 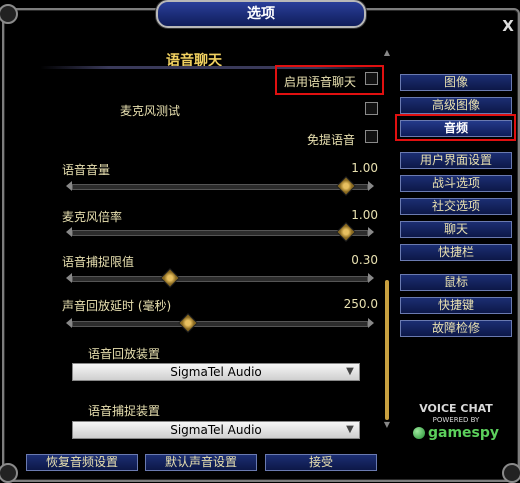 I want to click on nav-graphics: 图像, so click(x=456, y=82).